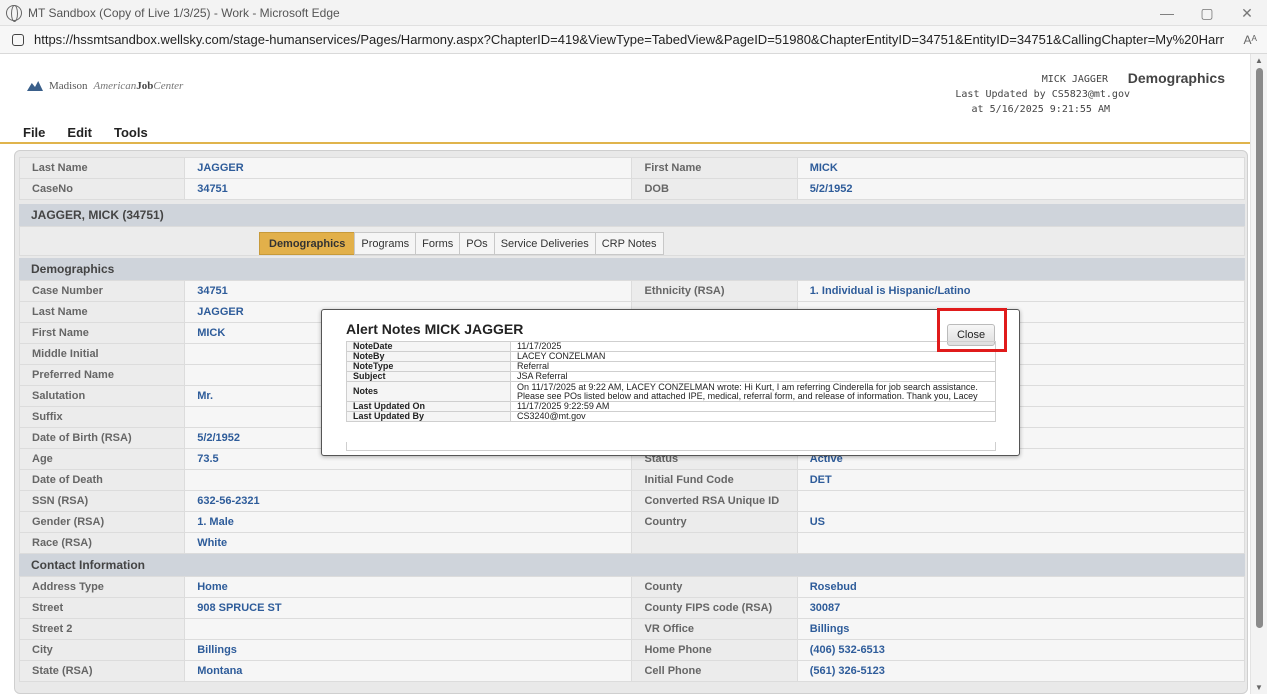  Describe the element at coordinates (477, 243) in the screenshot. I see `tab-pos: POs` at that location.